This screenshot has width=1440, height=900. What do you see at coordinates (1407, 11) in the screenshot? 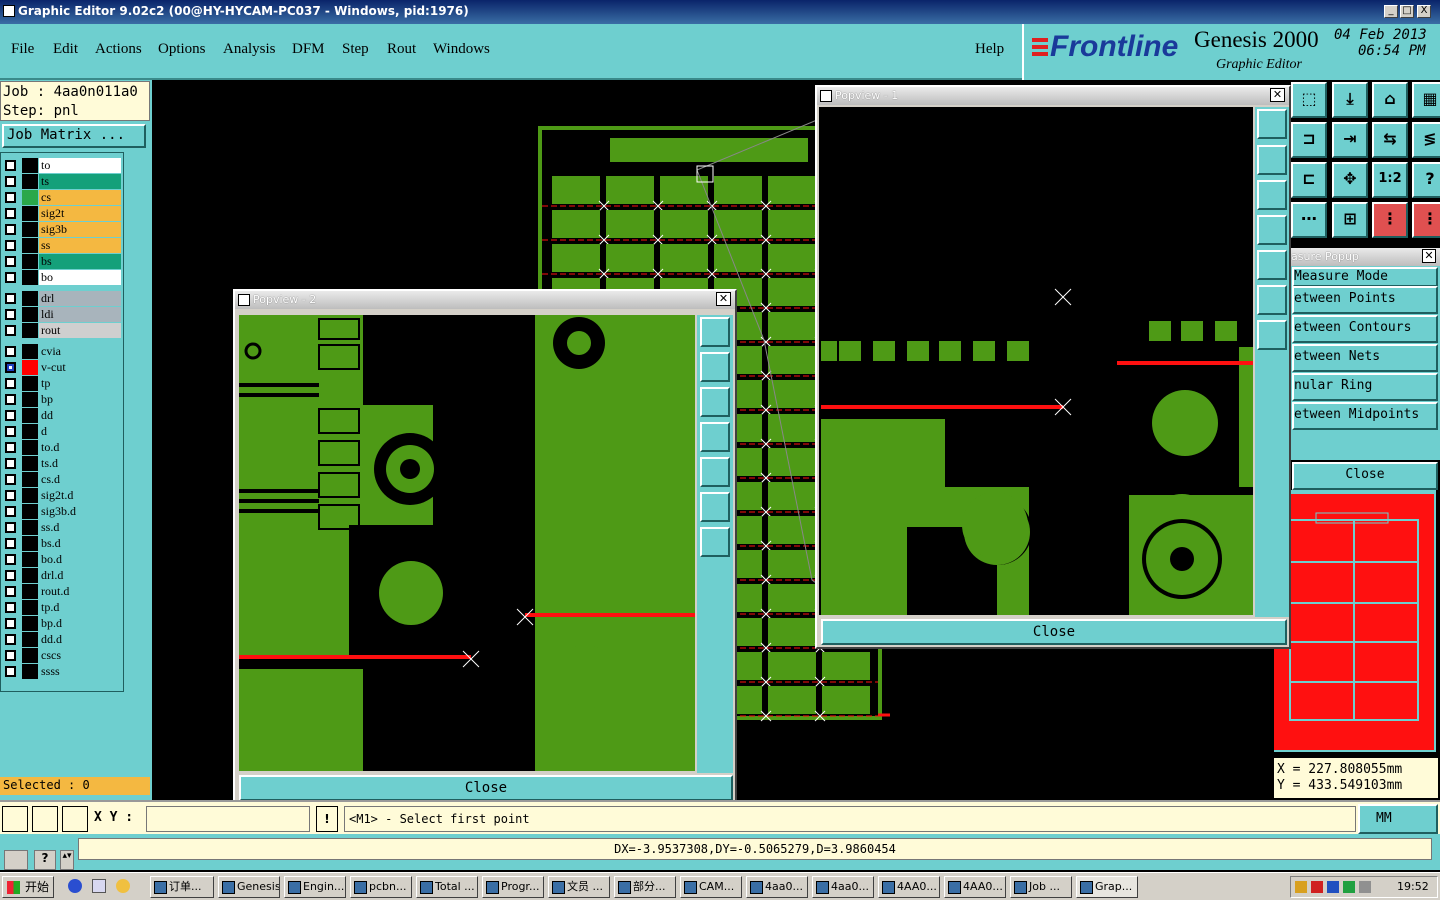
I see `maximize-button: □` at bounding box center [1407, 11].